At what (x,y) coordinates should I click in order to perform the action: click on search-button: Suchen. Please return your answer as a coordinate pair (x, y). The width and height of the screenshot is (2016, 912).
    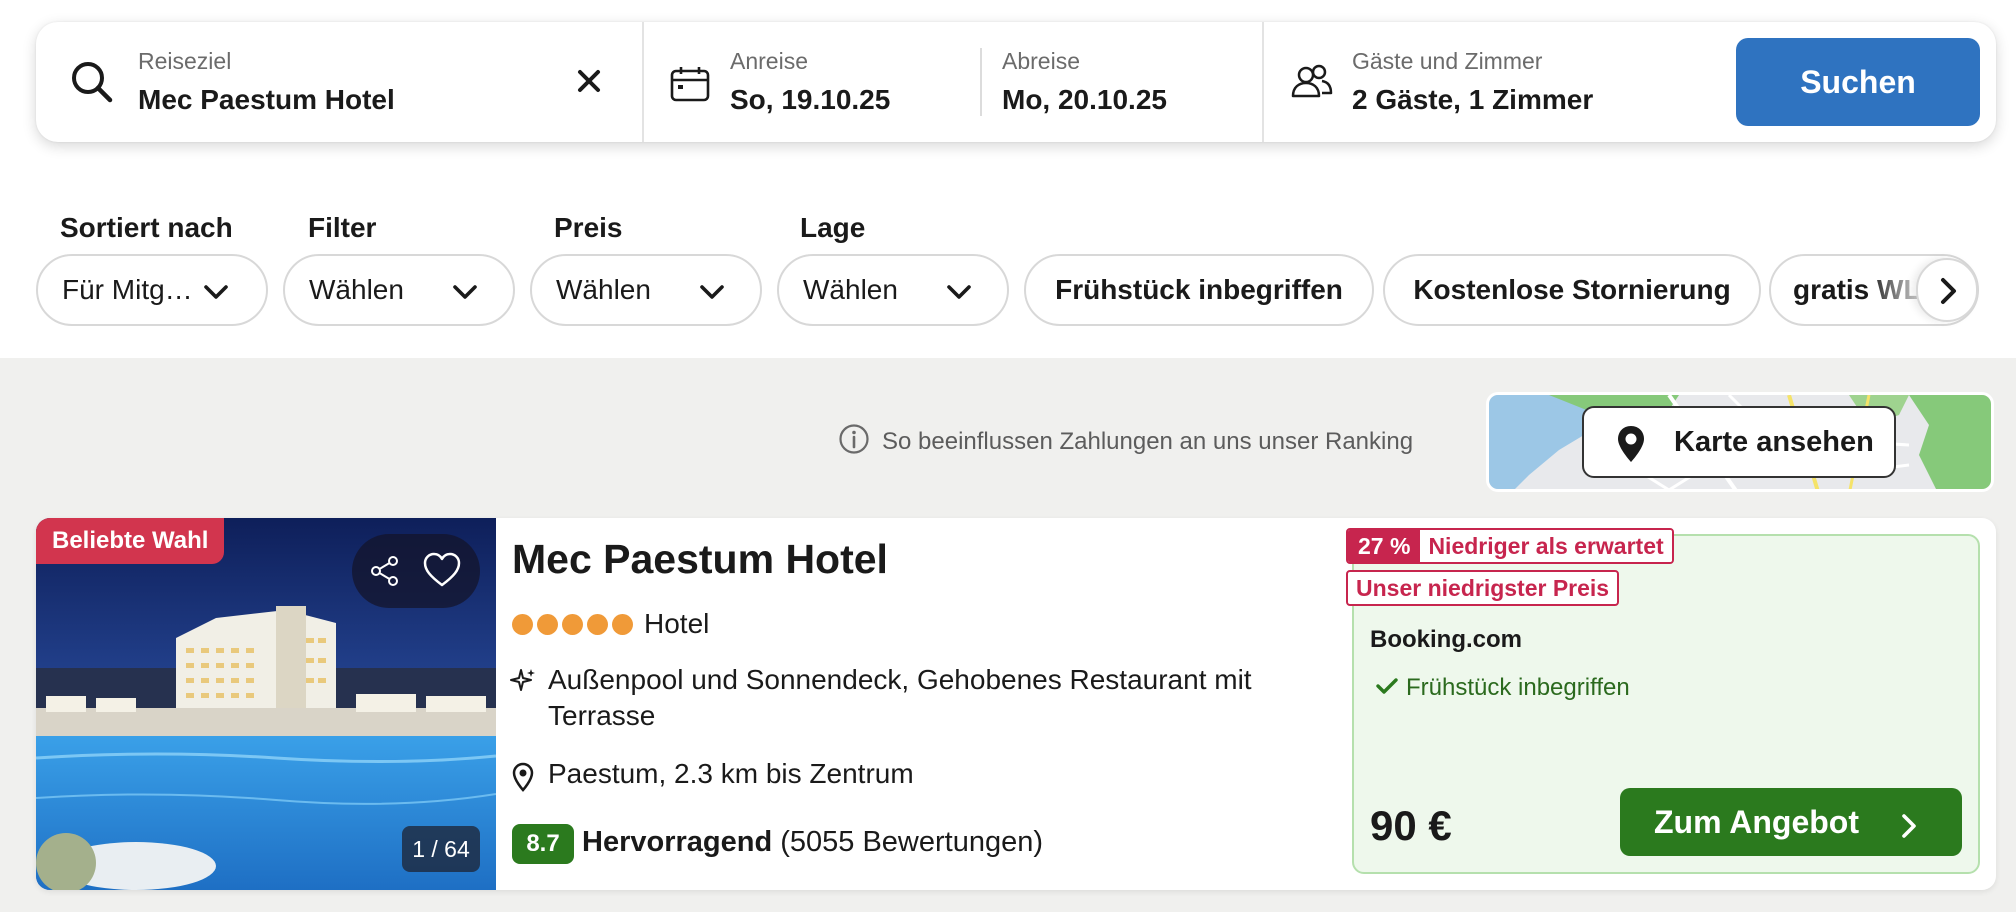
    Looking at the image, I should click on (1858, 82).